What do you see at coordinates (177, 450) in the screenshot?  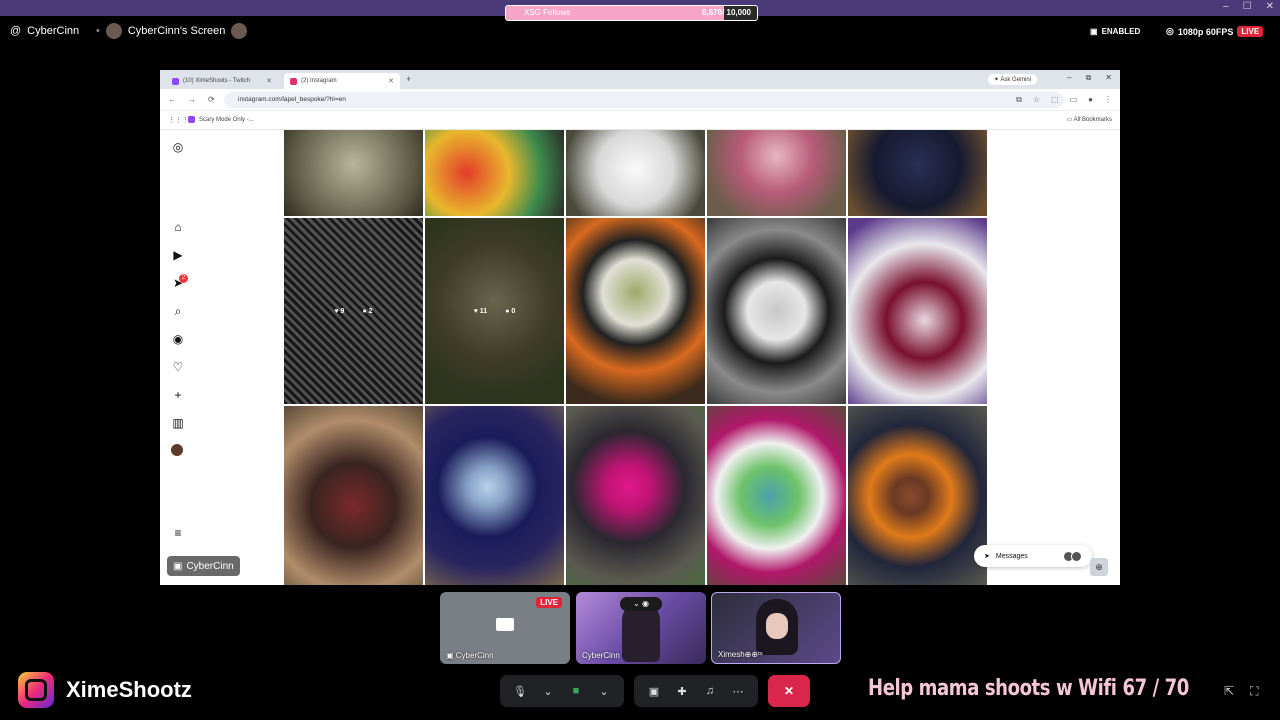 I see `profile-avatar` at bounding box center [177, 450].